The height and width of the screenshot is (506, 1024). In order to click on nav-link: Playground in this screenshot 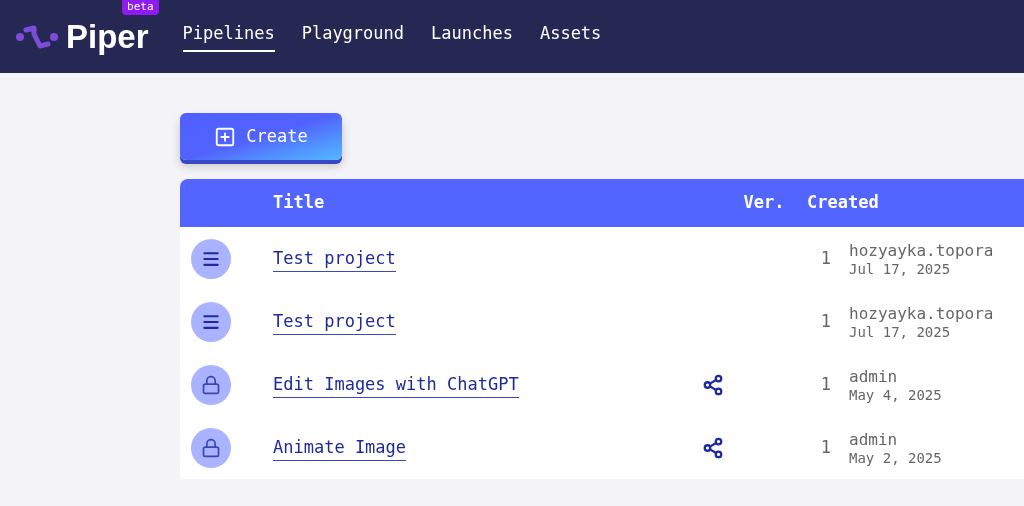, I will do `click(353, 36)`.